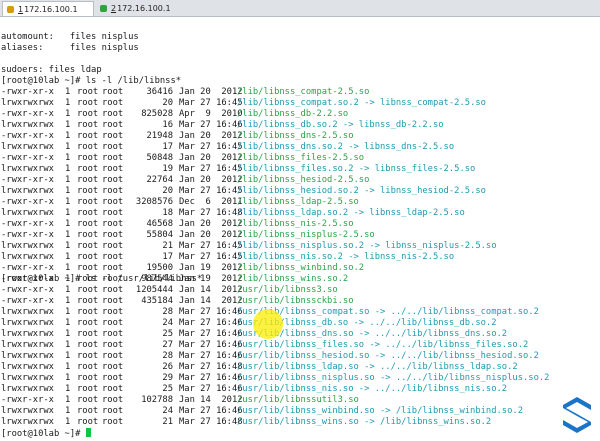 The width and height of the screenshot is (600, 441). What do you see at coordinates (159, 224) in the screenshot?
I see `file-size: 46568` at bounding box center [159, 224].